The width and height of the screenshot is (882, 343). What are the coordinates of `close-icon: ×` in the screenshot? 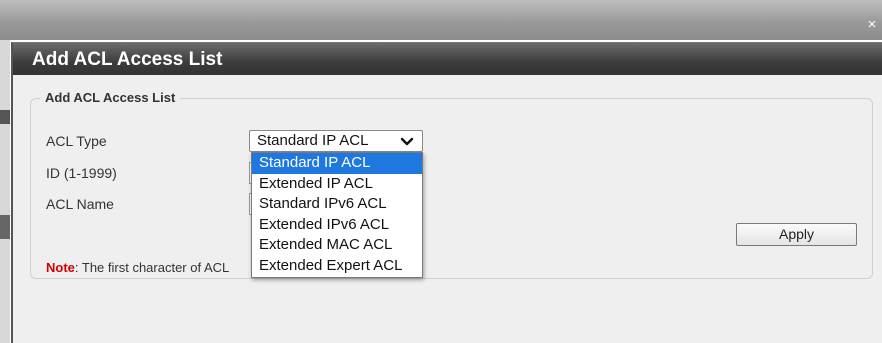 It's located at (872, 25).